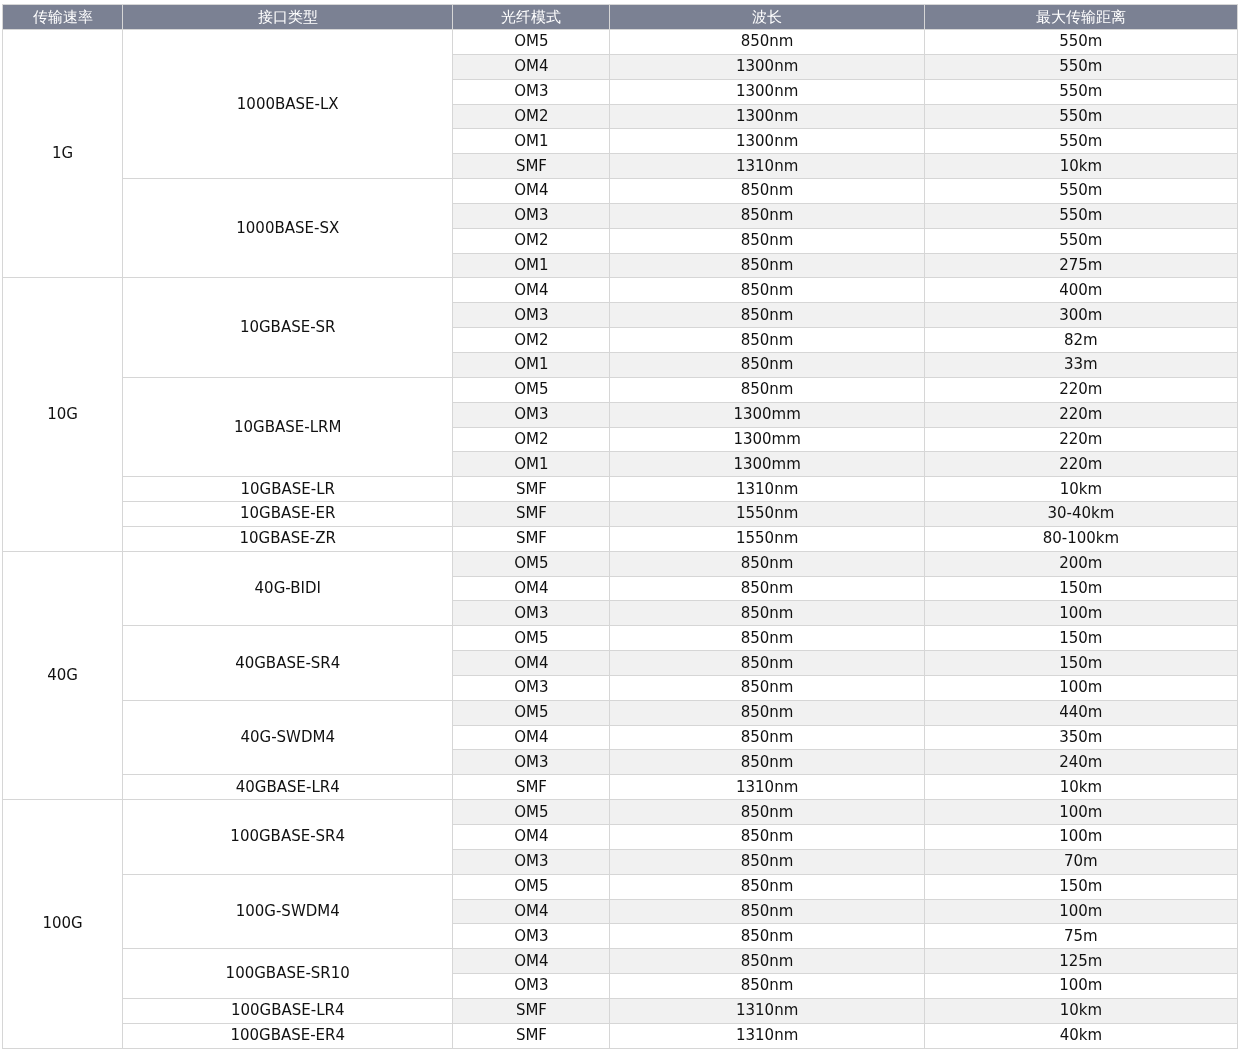 This screenshot has width=1240, height=1052. I want to click on table-cell: 100GBASE-SR4, so click(287, 837).